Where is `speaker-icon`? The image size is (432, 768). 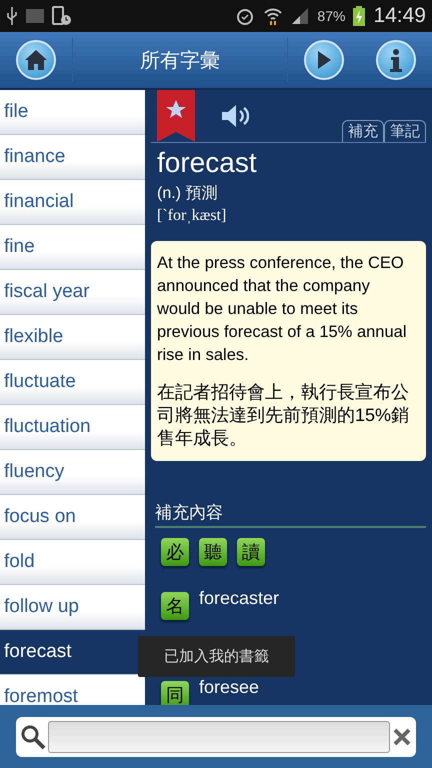 speaker-icon is located at coordinates (235, 116).